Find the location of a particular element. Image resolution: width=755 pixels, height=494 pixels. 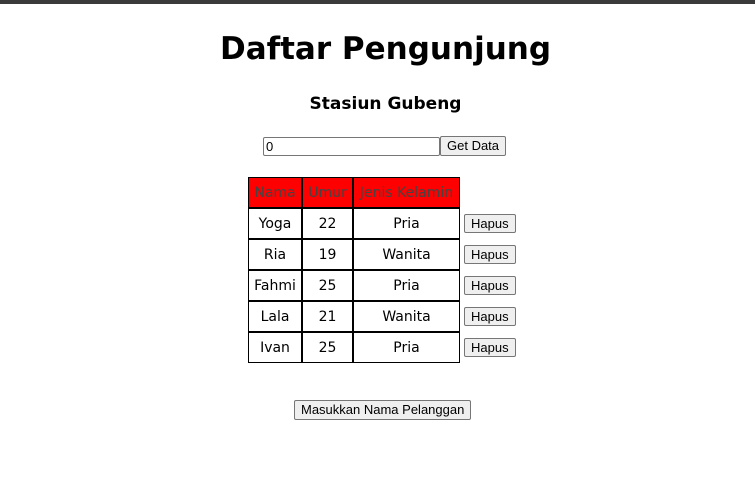

cell-nama: Yoga is located at coordinates (275, 223).